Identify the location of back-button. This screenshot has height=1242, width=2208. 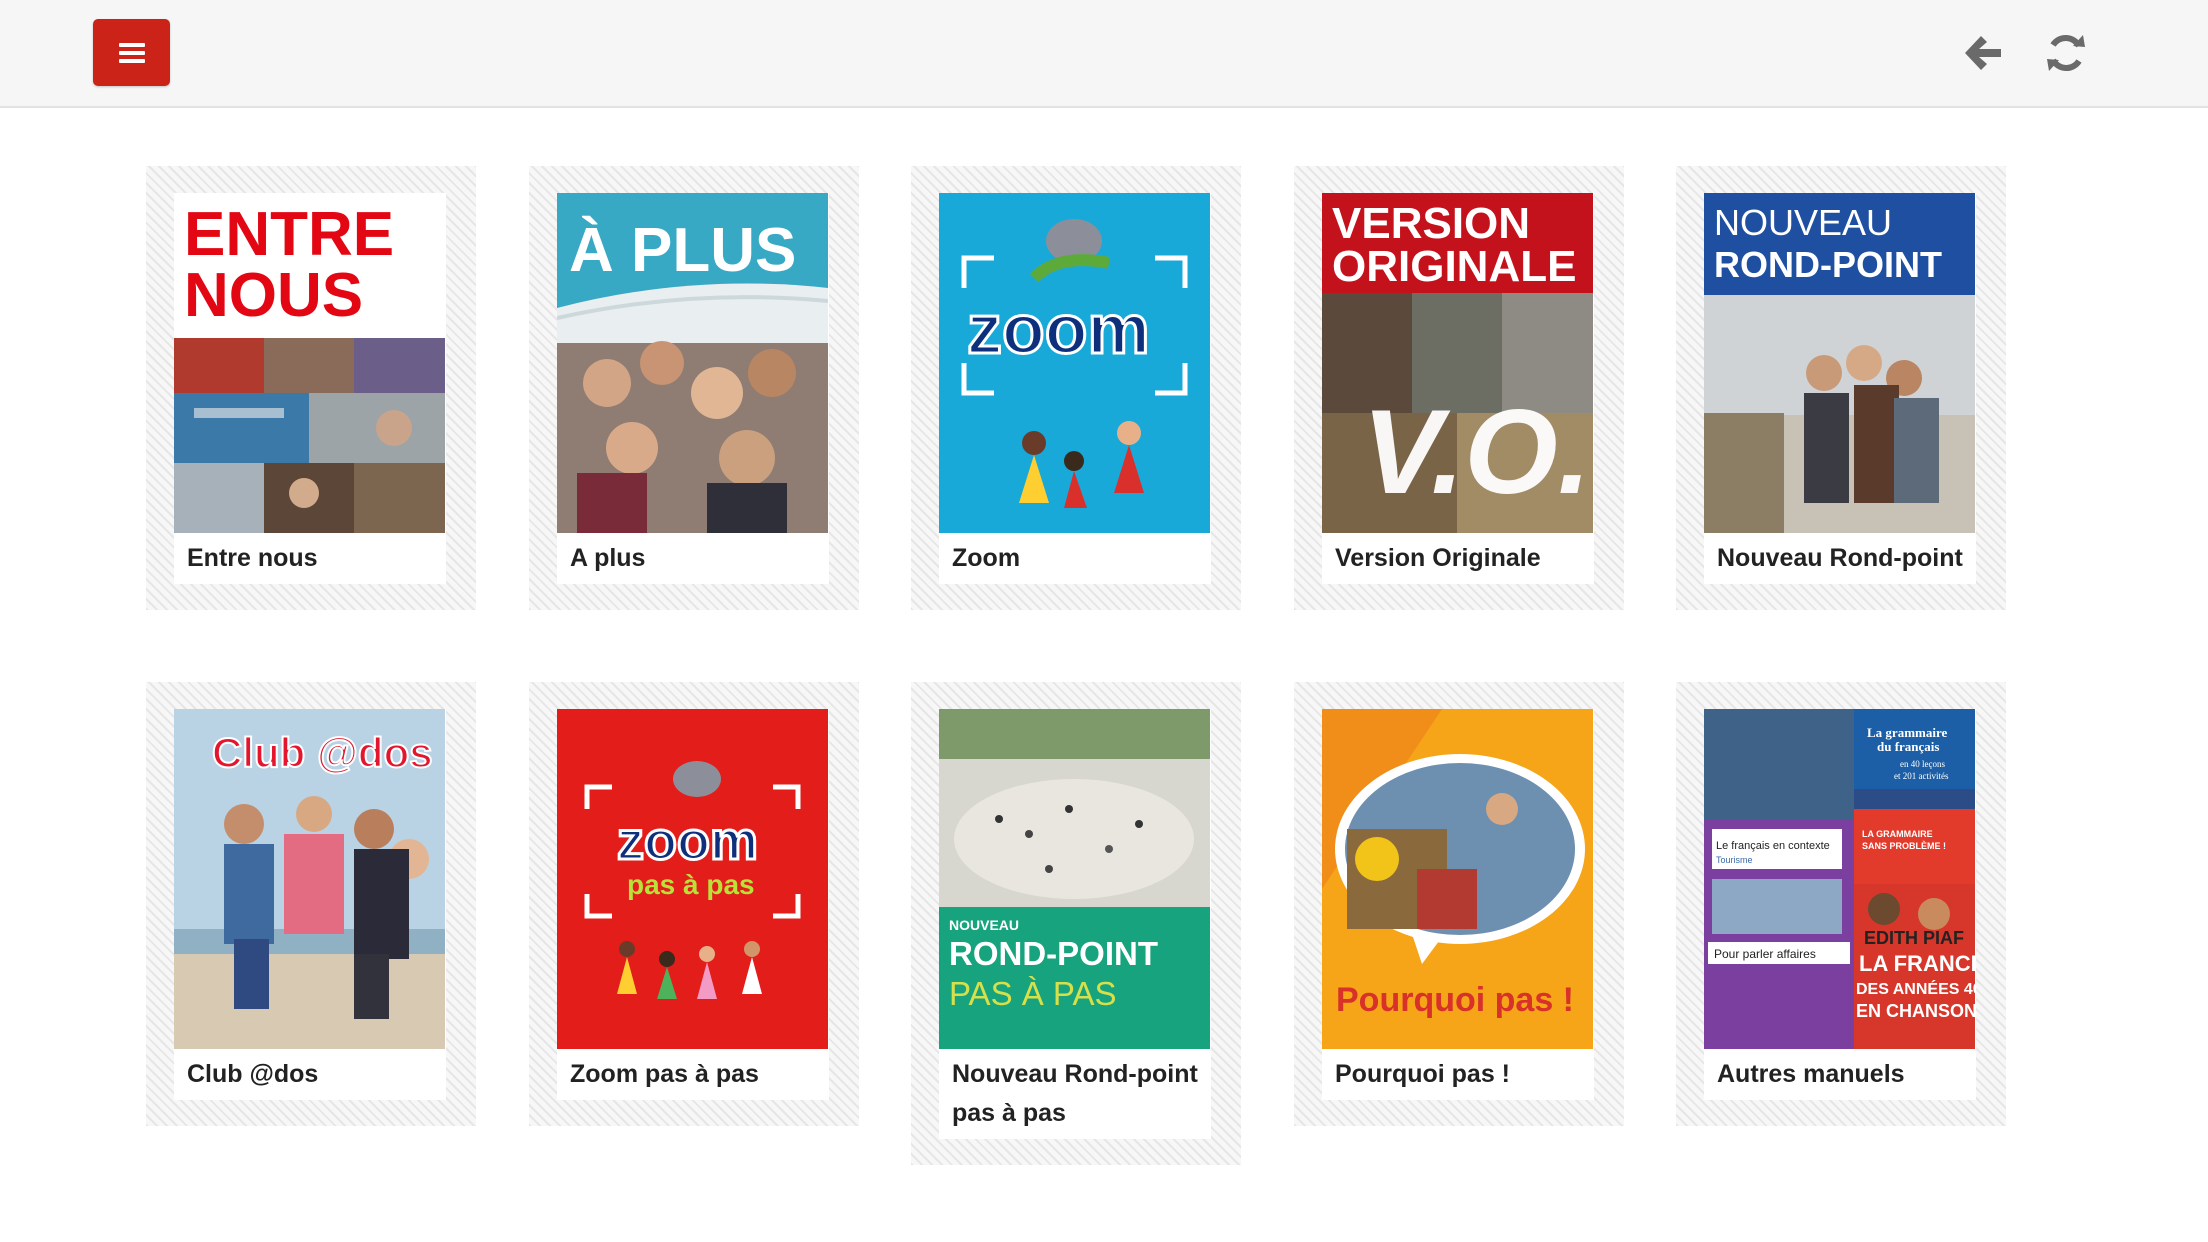
(1983, 53).